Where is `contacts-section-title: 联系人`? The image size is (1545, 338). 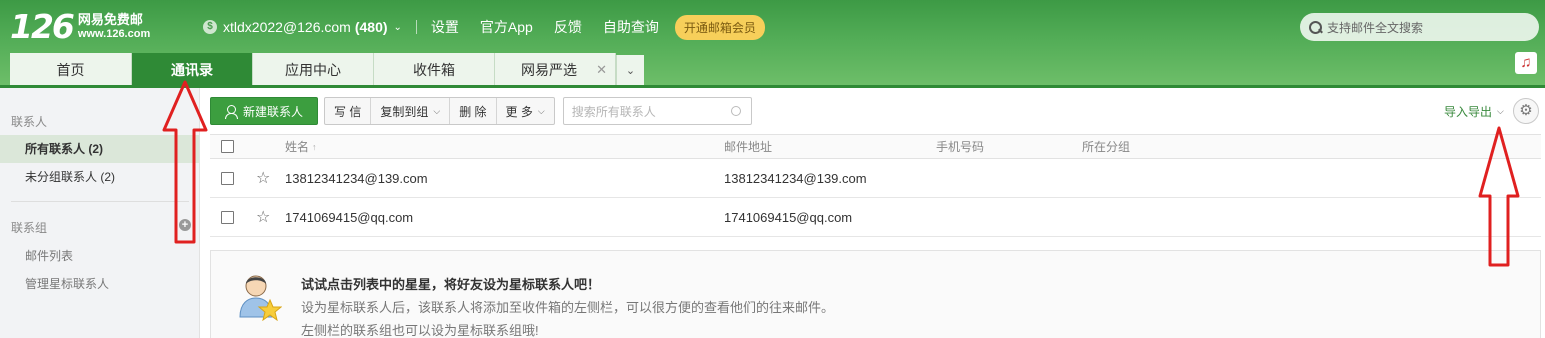 contacts-section-title: 联系人 is located at coordinates (29, 122).